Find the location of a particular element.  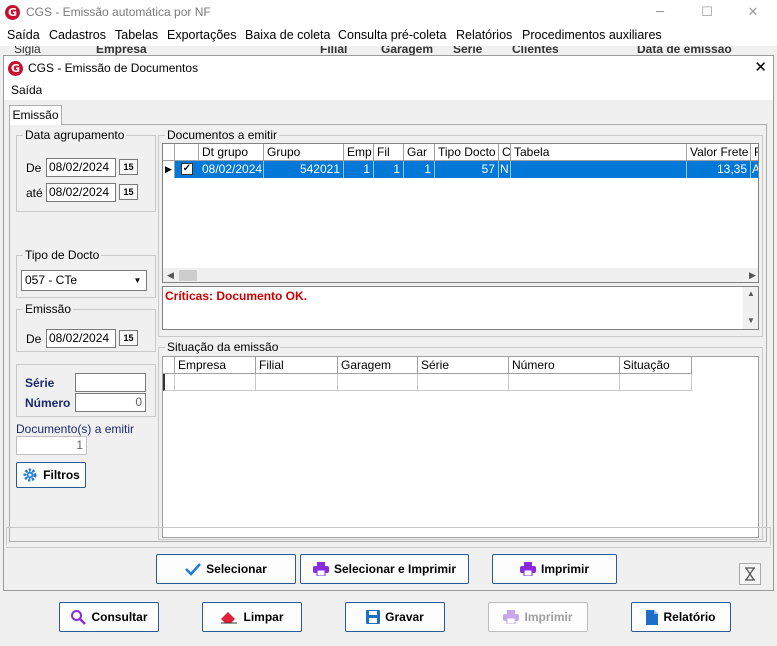

numero-label: Número is located at coordinates (48, 403).